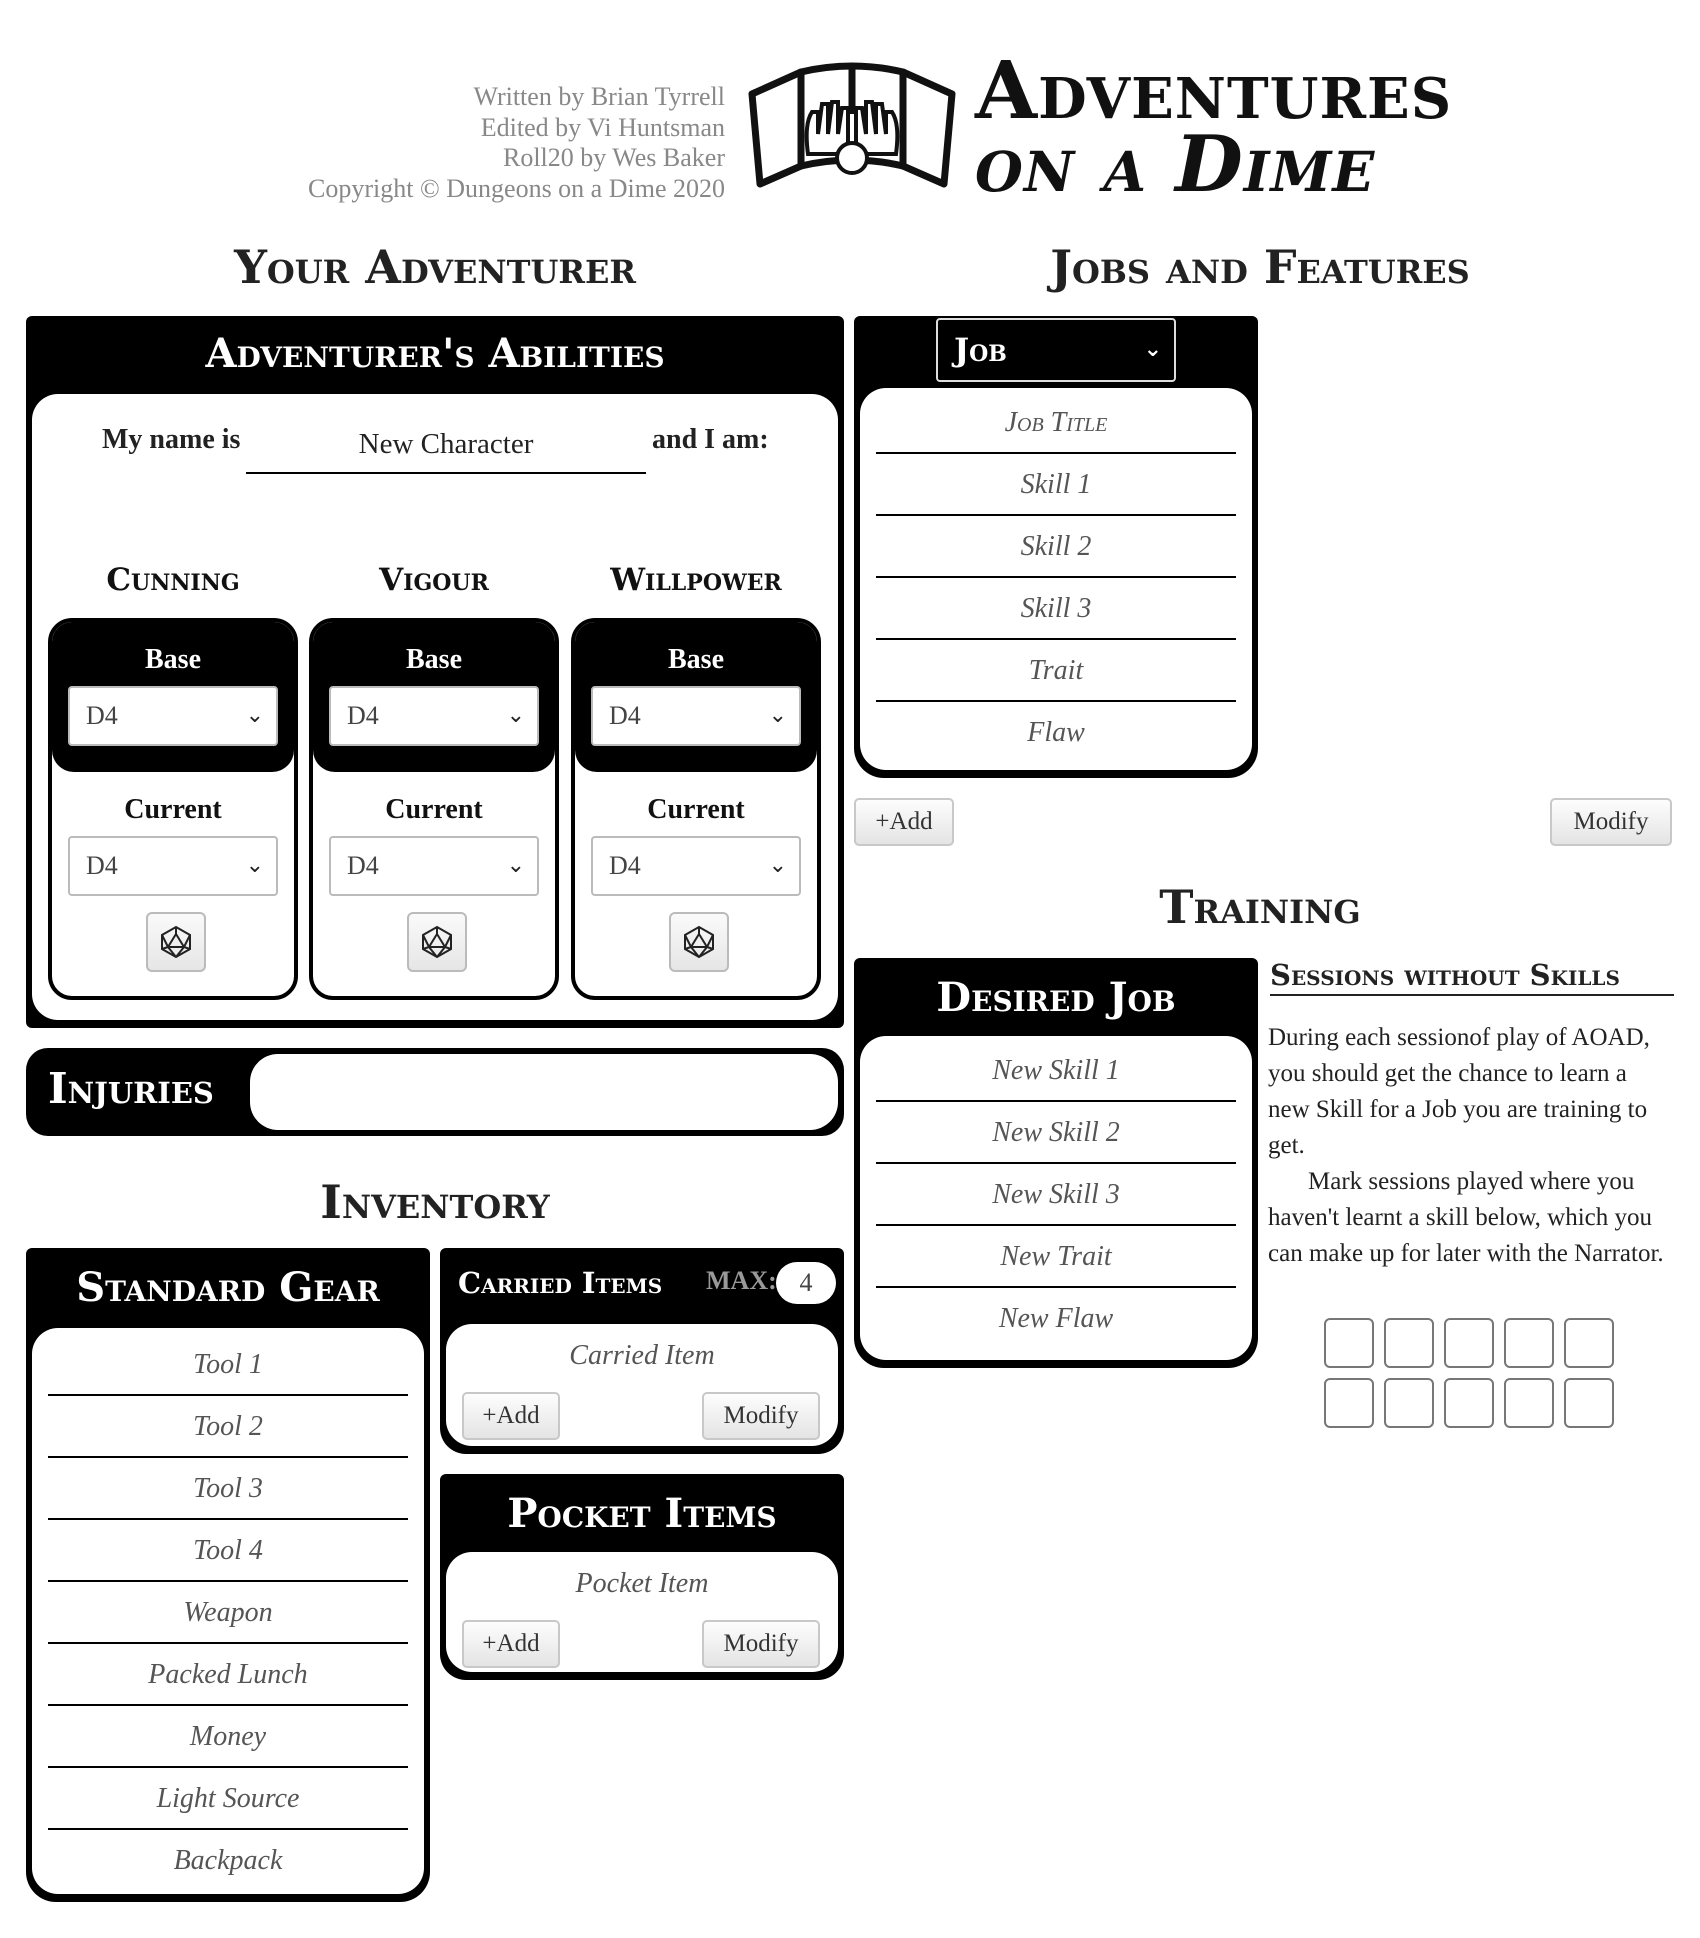 The height and width of the screenshot is (1938, 1700). I want to click on pocket-item: Pocket Item, so click(642, 1584).